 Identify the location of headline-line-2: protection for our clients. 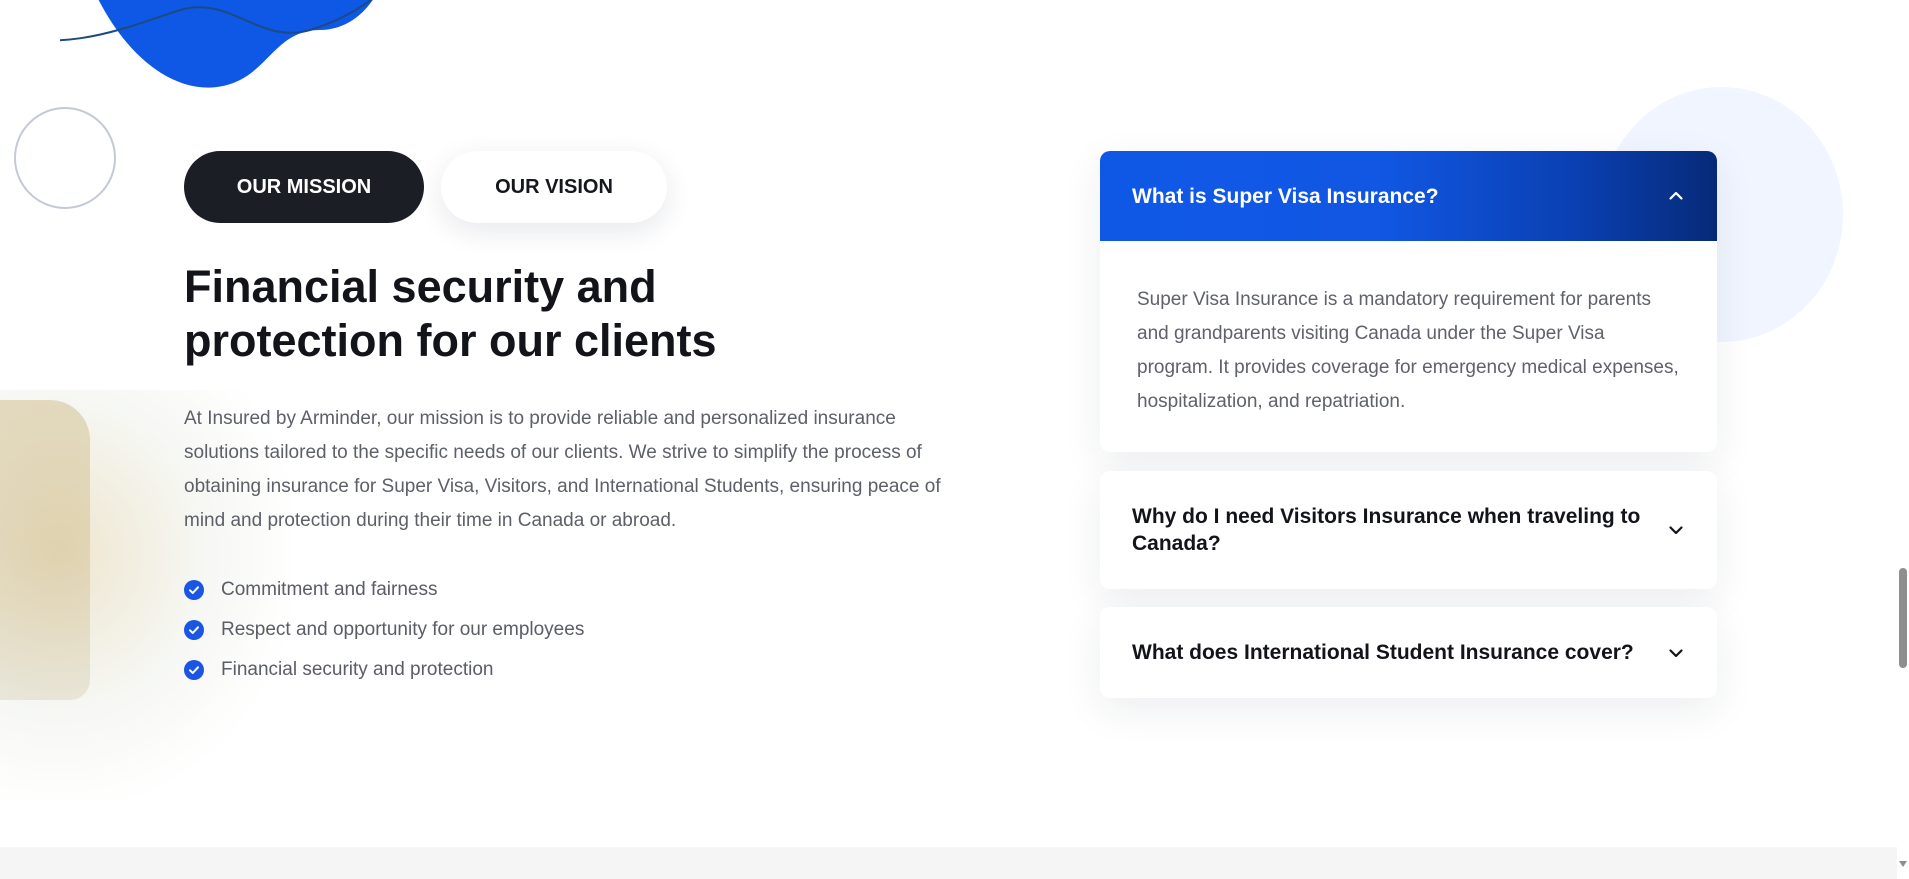
(450, 340).